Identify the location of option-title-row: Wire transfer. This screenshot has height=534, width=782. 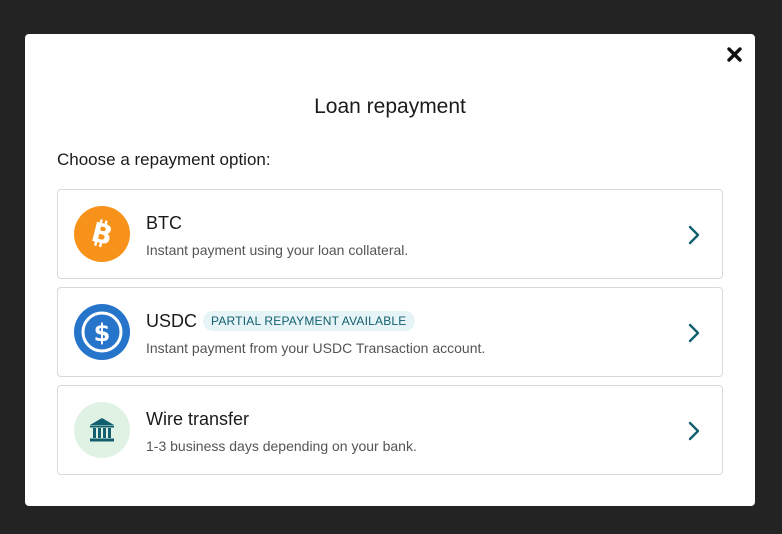
(197, 419).